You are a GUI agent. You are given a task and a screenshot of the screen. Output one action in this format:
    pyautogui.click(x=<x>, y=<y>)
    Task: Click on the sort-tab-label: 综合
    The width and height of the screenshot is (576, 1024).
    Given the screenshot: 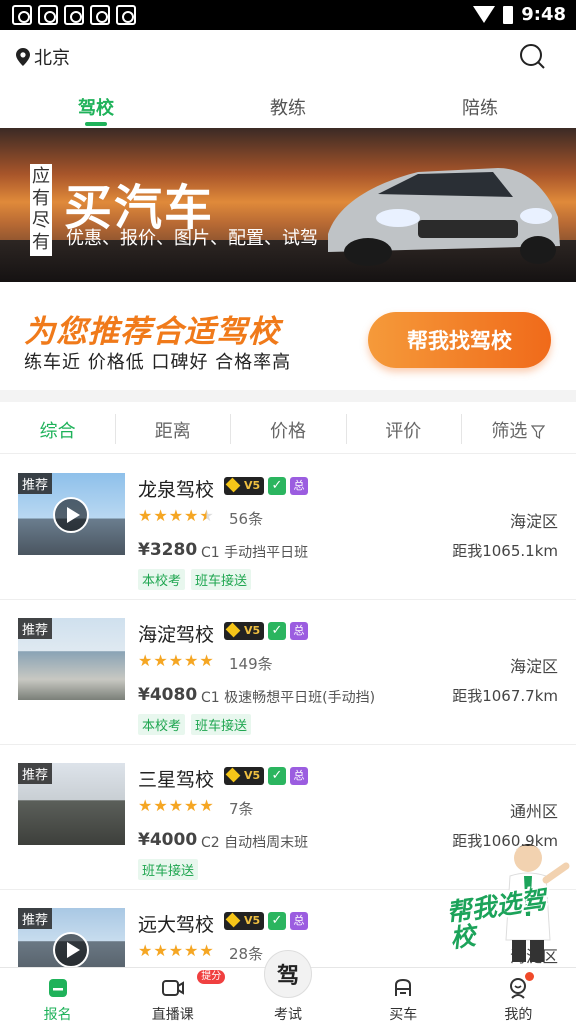 What is the action you would take?
    pyautogui.click(x=57, y=431)
    